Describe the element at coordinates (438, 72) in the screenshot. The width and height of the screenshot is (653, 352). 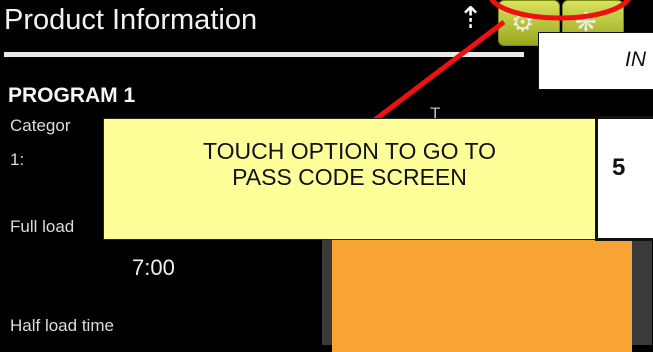
I see `arrow-line` at that location.